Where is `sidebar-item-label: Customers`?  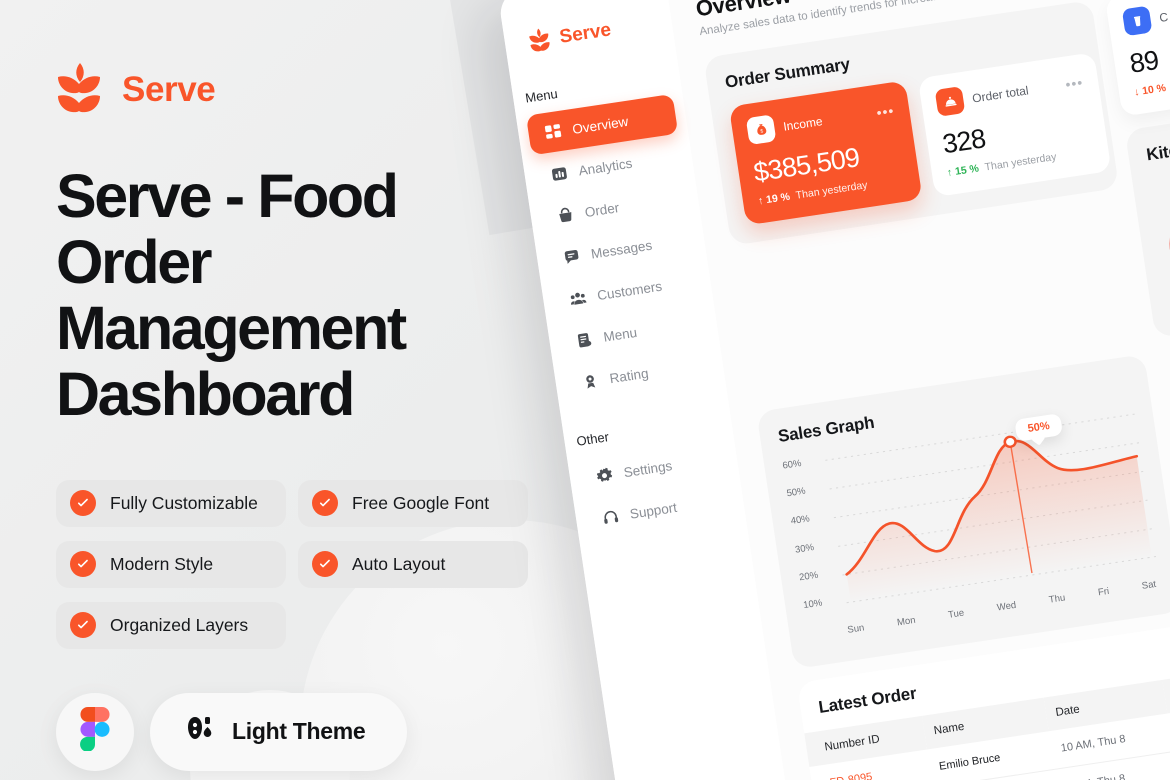
sidebar-item-label: Customers is located at coordinates (629, 290).